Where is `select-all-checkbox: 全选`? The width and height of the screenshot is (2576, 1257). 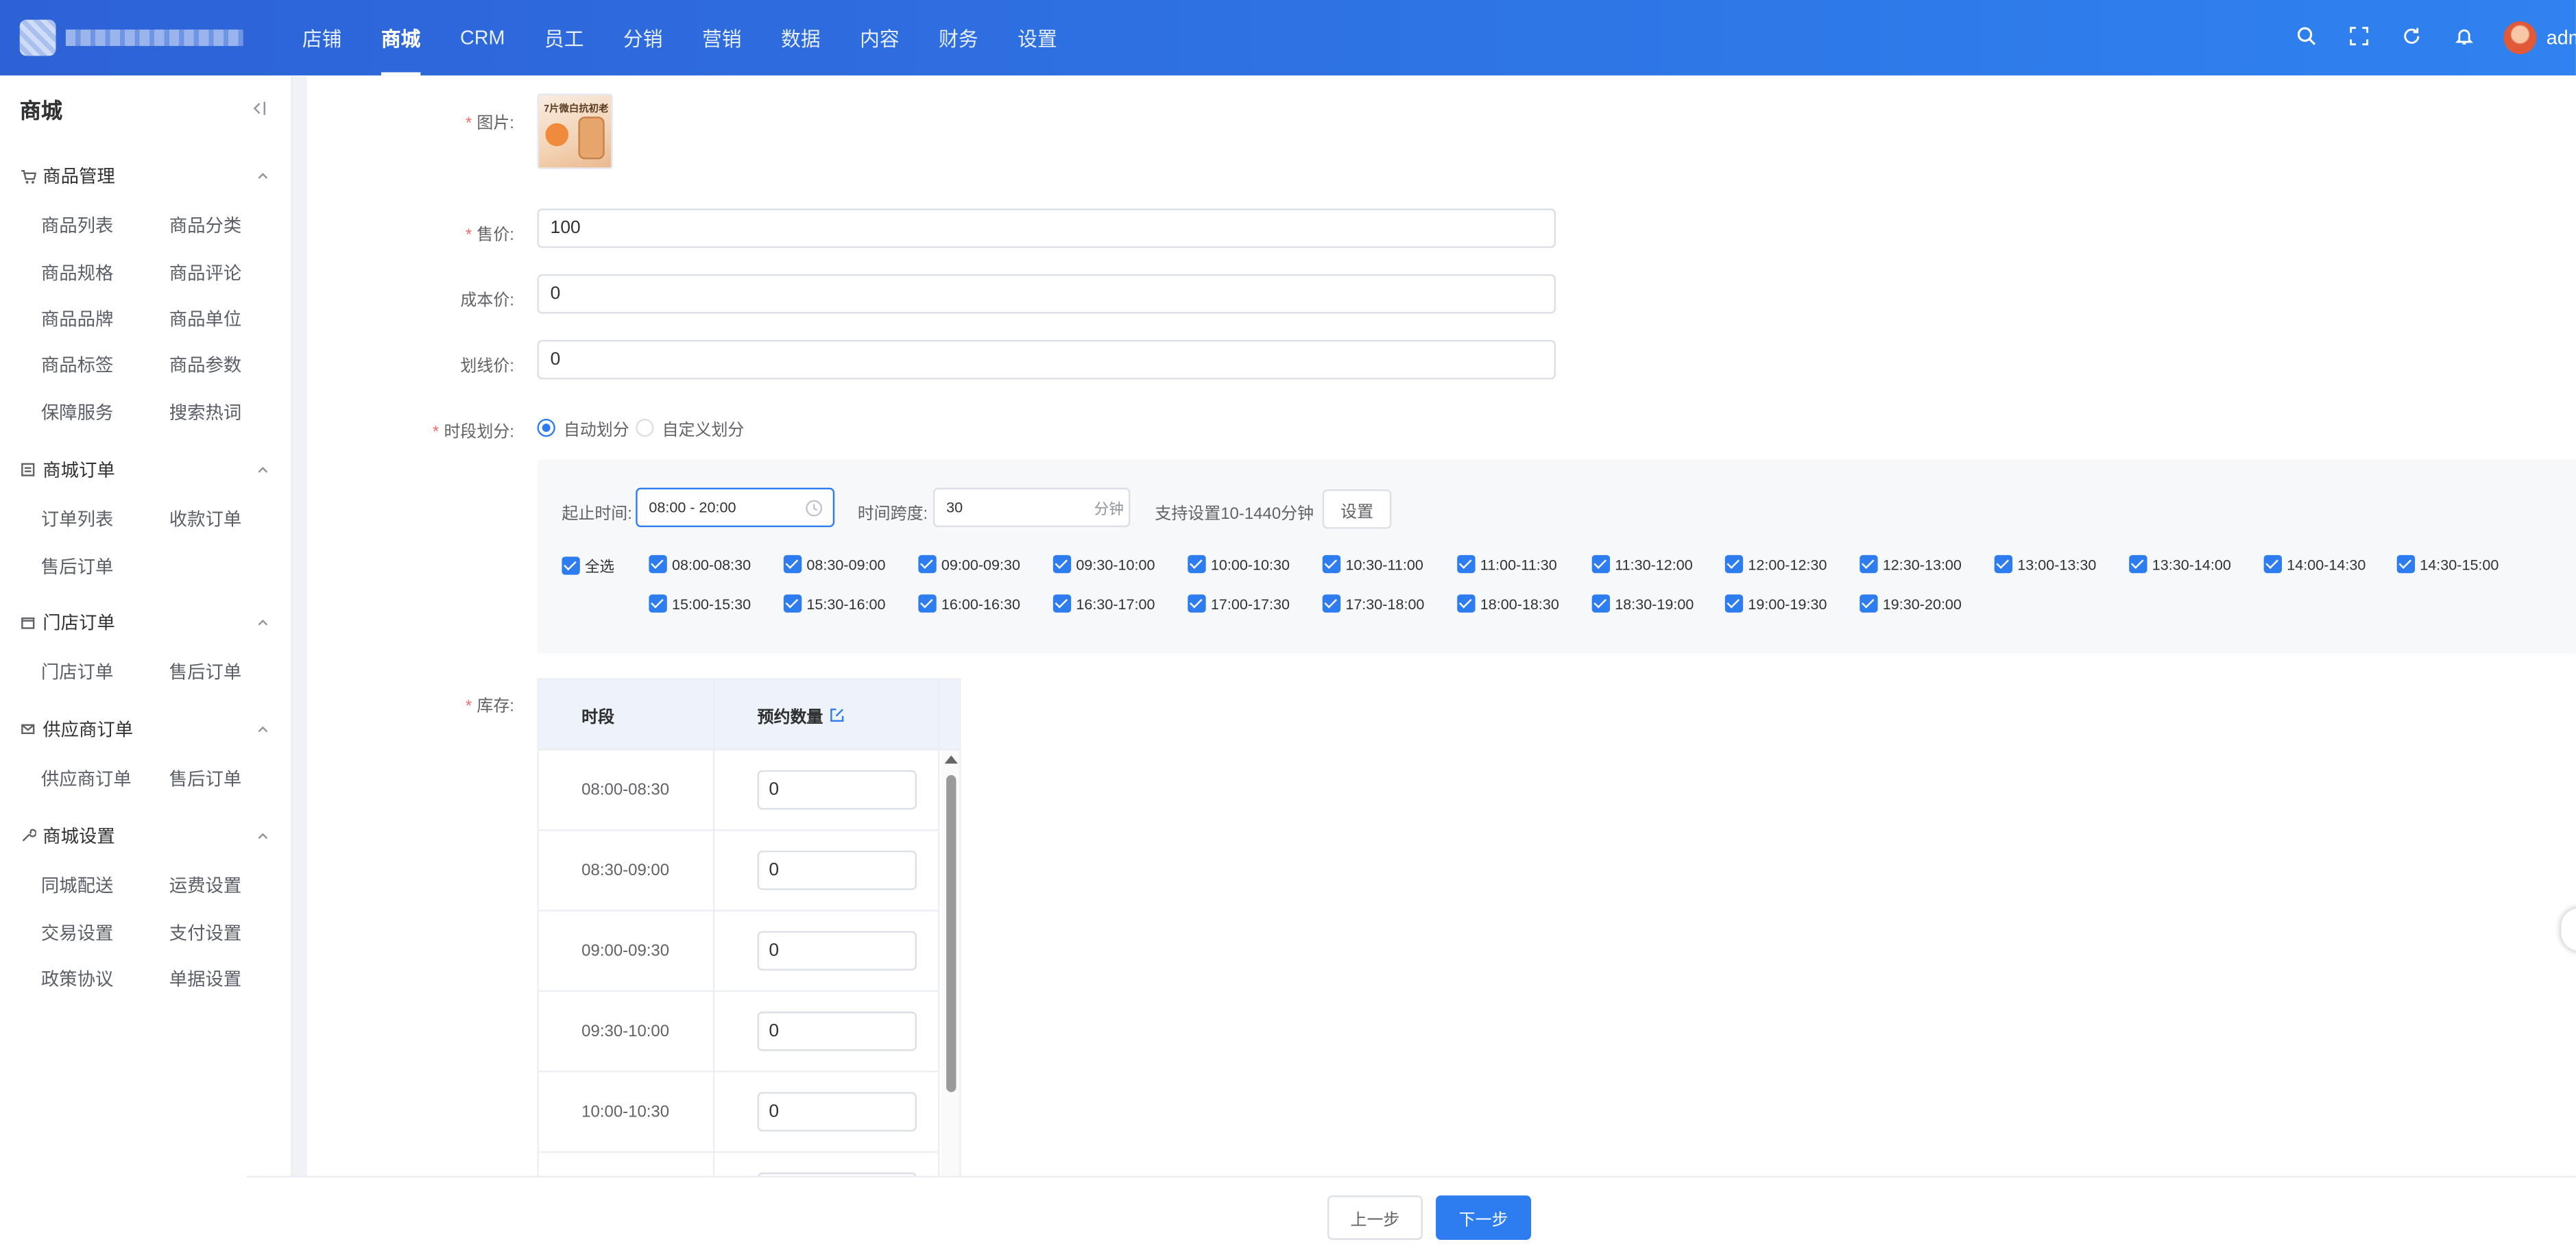
select-all-checkbox: 全选 is located at coordinates (588, 566).